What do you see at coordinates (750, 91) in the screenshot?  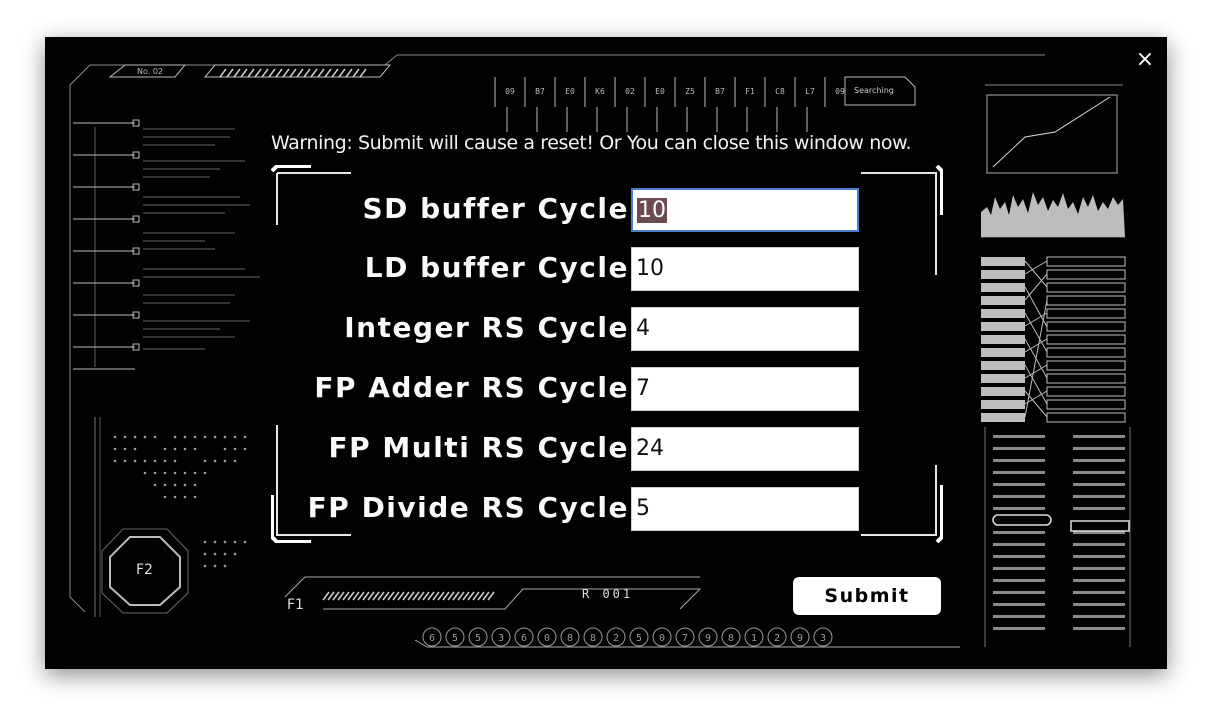 I see `hud-code: F1` at bounding box center [750, 91].